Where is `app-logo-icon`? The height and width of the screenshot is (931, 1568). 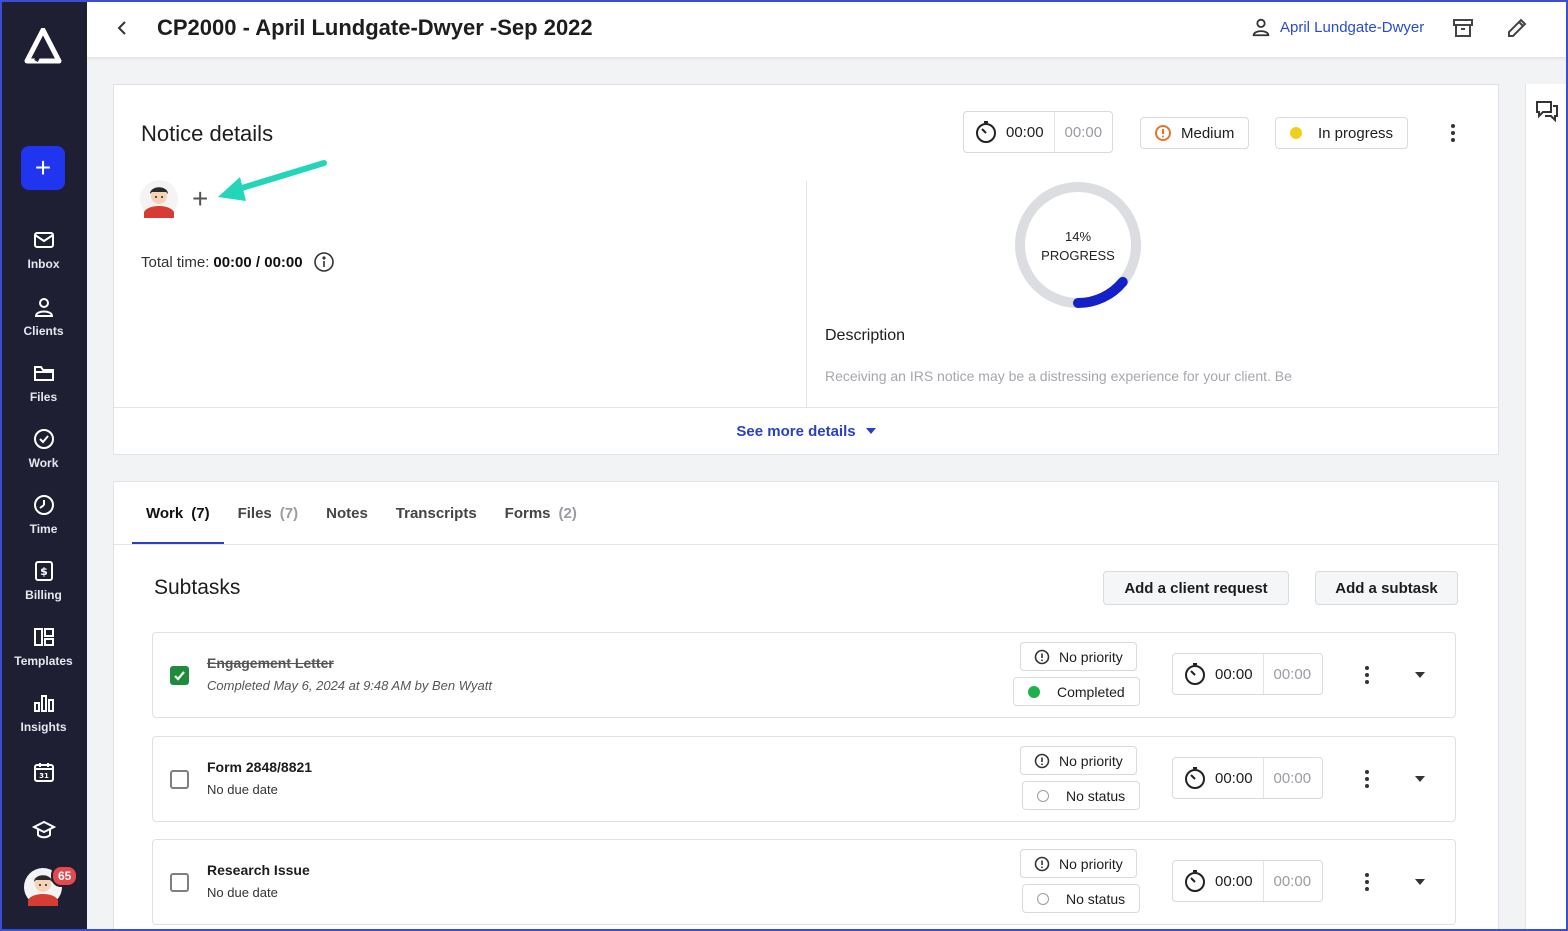 app-logo-icon is located at coordinates (43, 46).